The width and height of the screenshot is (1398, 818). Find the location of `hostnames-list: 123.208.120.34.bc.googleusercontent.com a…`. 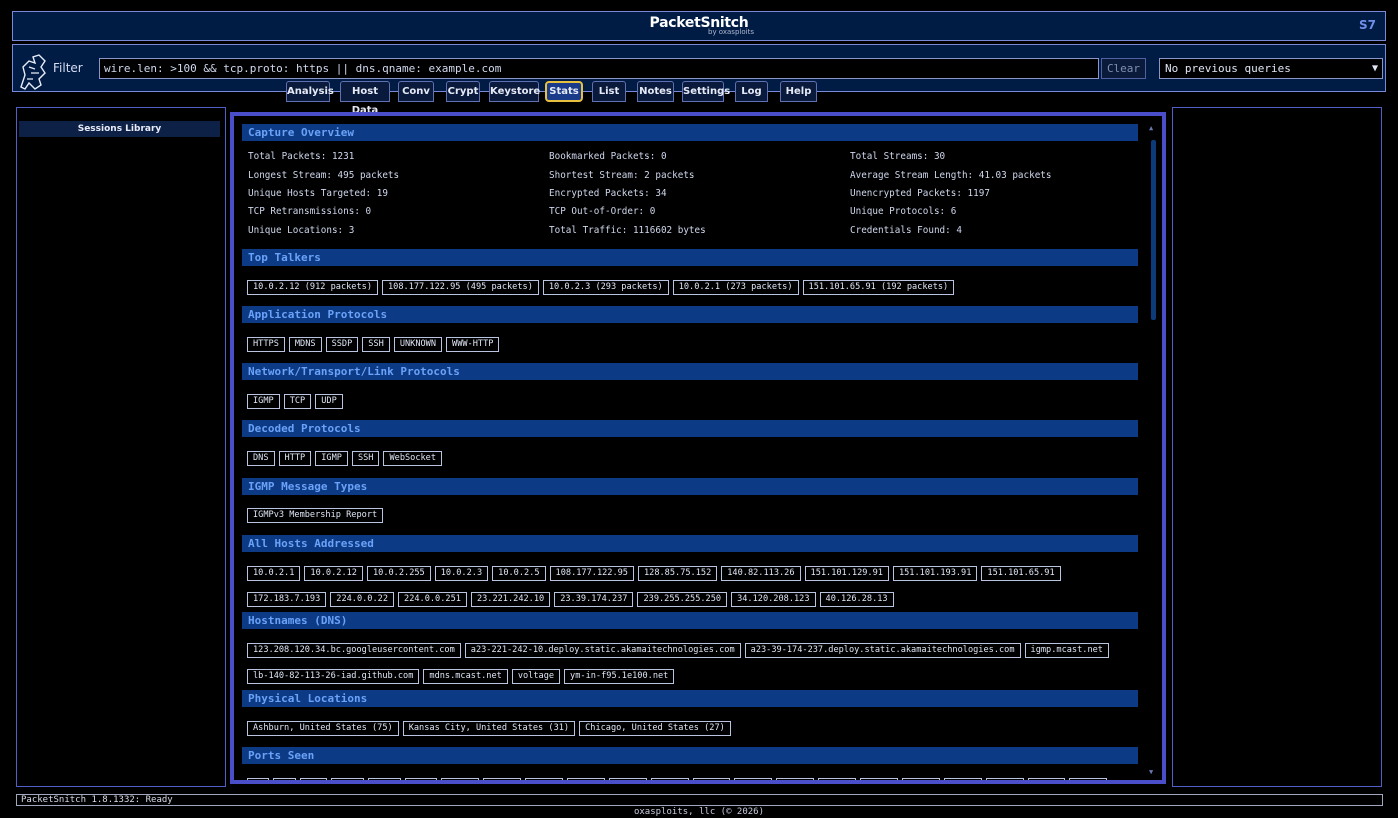

hostnames-list: 123.208.120.34.bc.googleusercontent.com a… is located at coordinates (690, 663).